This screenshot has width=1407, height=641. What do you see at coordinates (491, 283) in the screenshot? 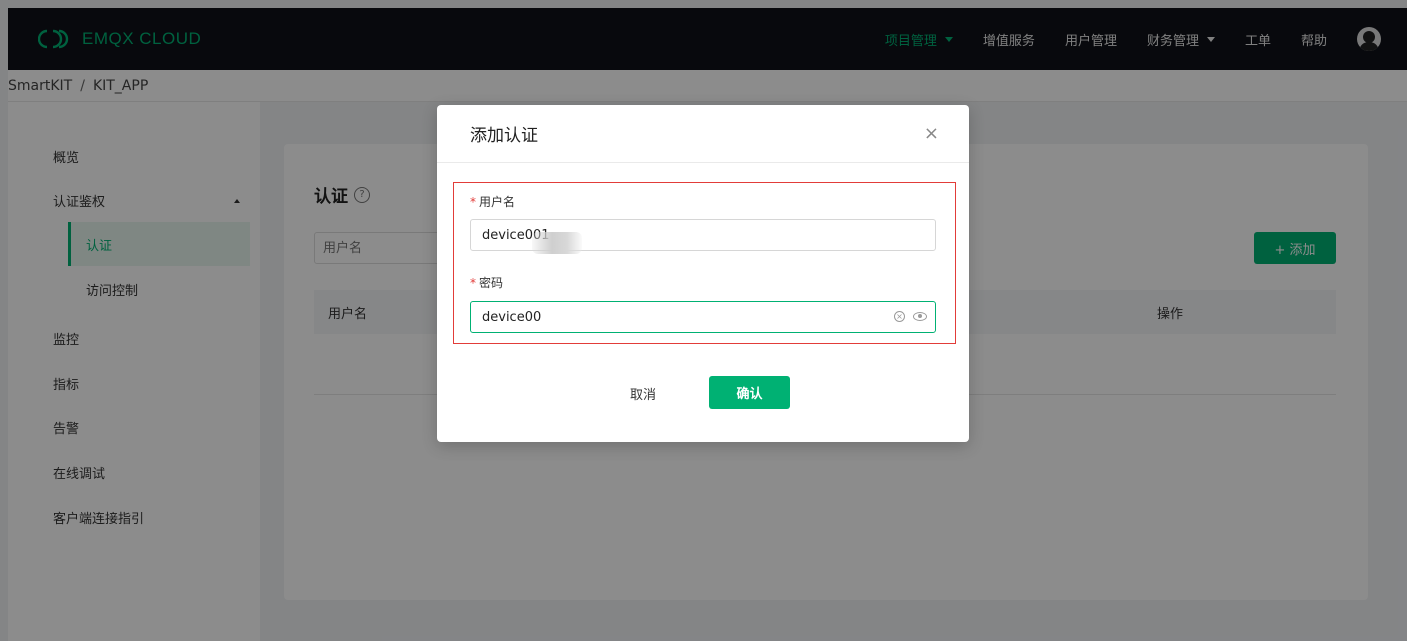
I see `password-label-text: 密码` at bounding box center [491, 283].